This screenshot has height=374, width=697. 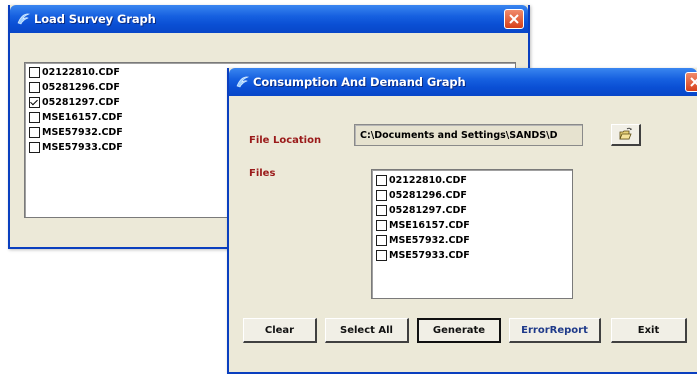 I want to click on generate-button: Generate, so click(x=459, y=330).